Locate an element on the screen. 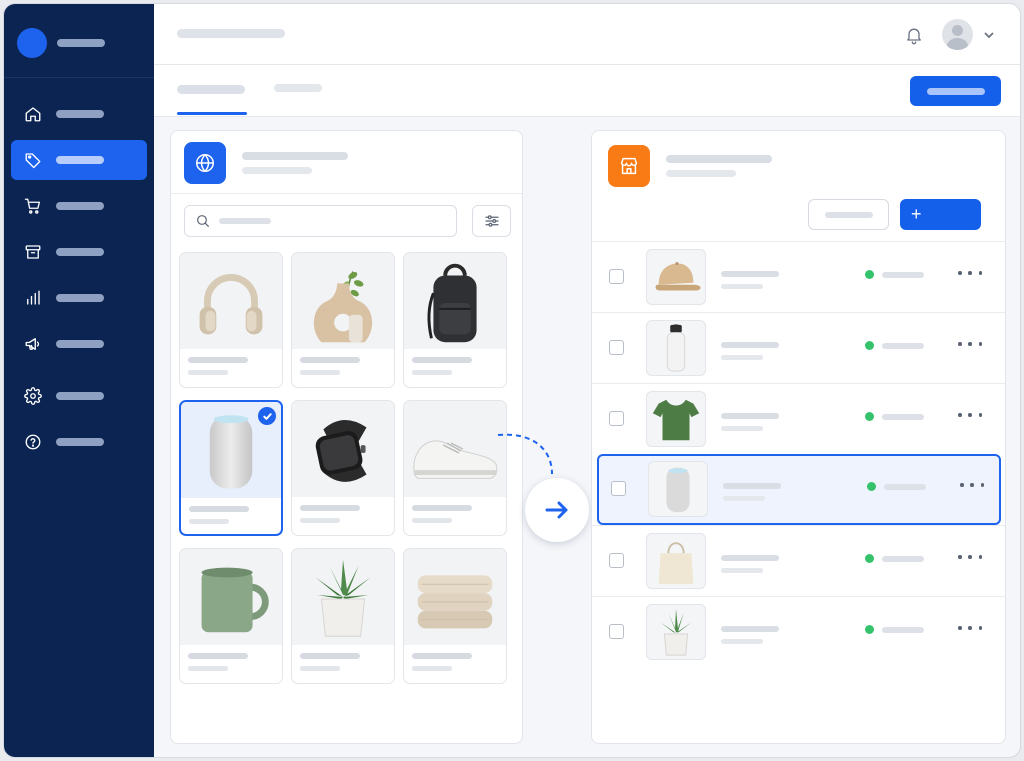 Image resolution: width=1024 pixels, height=761 pixels. sidebar-nav is located at coordinates (79, 281).